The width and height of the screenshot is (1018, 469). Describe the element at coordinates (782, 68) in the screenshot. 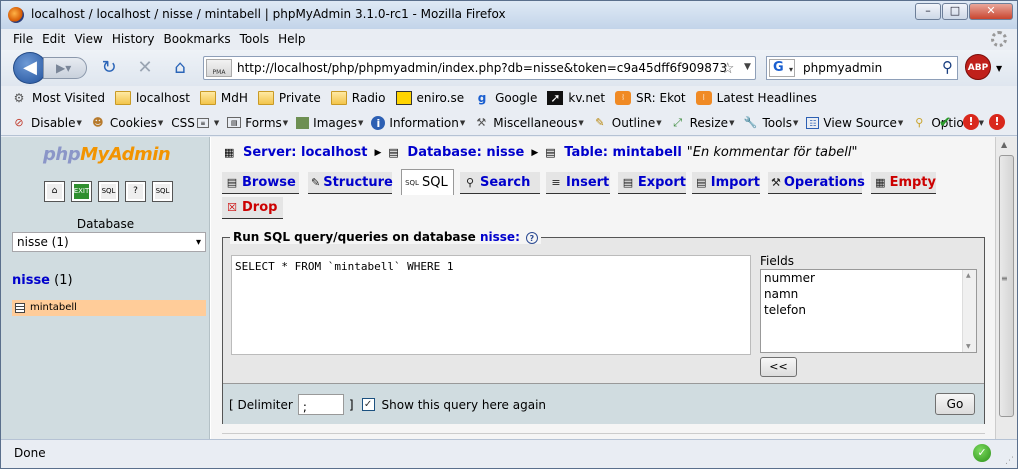

I see `search-engine-icon: G` at that location.